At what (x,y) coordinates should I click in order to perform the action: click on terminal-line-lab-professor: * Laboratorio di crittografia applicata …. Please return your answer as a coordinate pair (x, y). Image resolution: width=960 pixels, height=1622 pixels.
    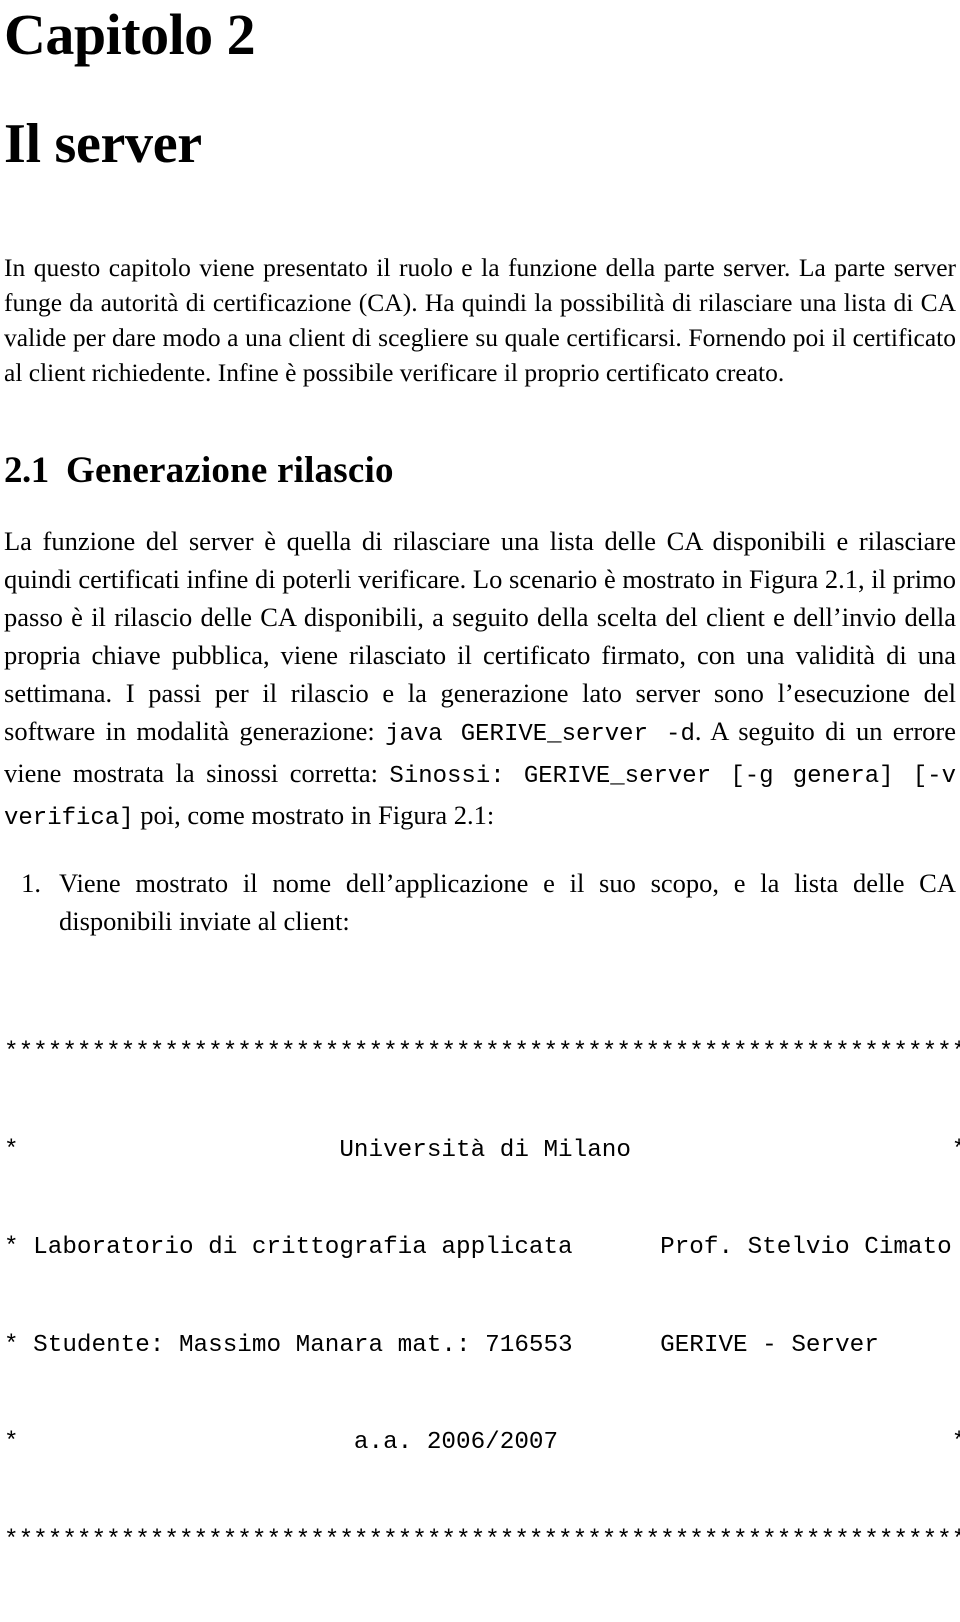
    Looking at the image, I should click on (482, 1247).